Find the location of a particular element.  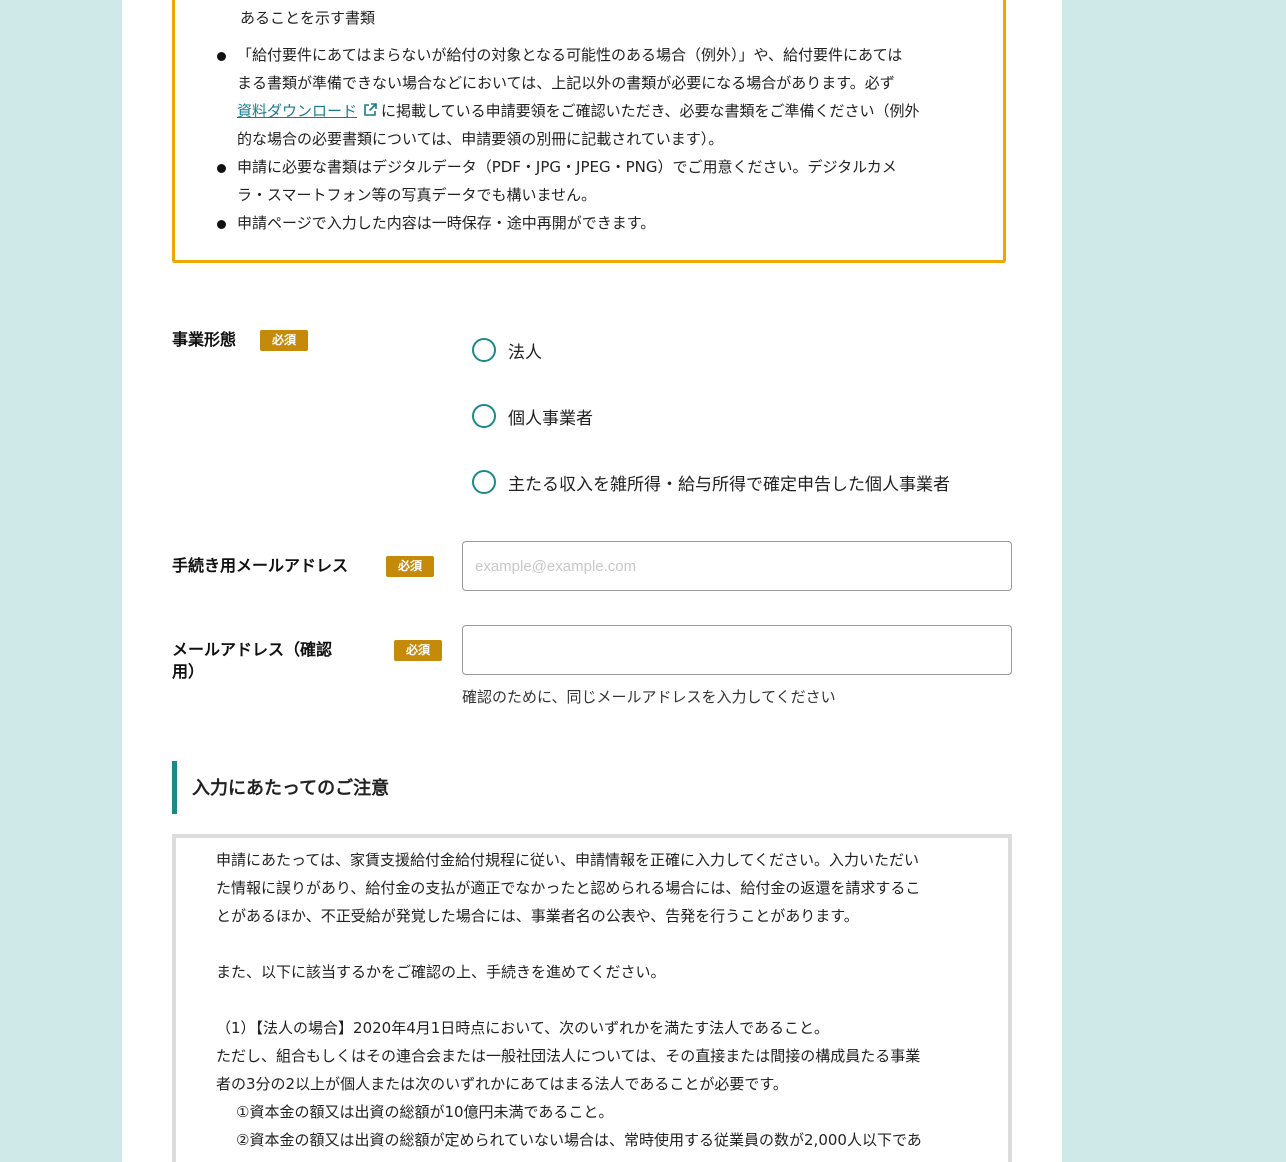

email-label: 手続き用メールアドレス is located at coordinates (260, 565).